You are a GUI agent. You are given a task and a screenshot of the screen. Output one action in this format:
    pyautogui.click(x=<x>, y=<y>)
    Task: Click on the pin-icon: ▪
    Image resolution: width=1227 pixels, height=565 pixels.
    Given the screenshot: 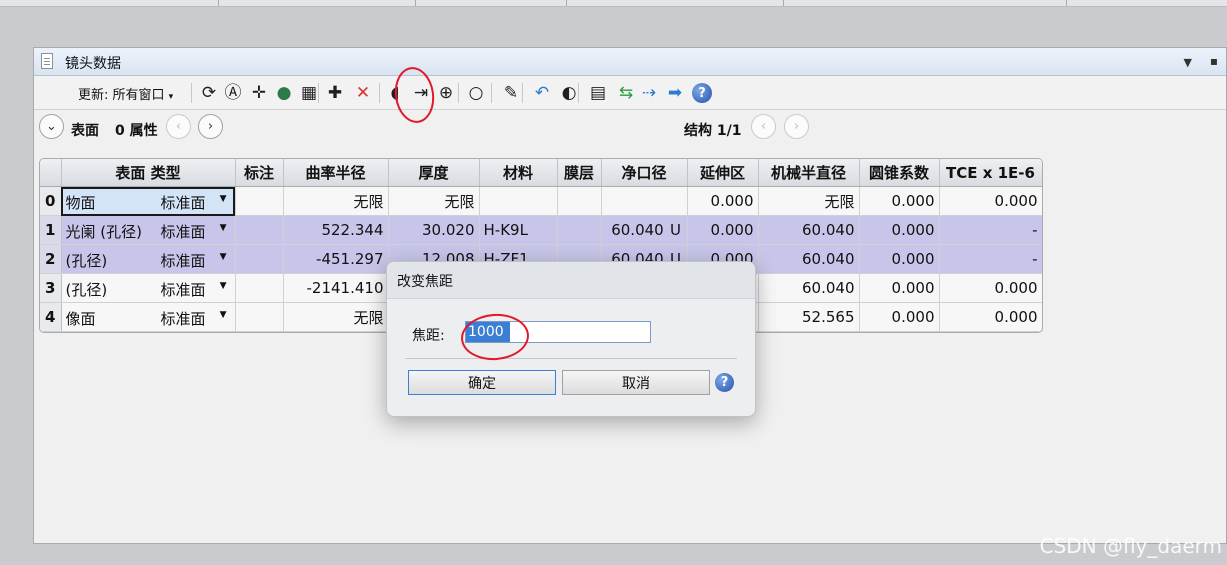 What is the action you would take?
    pyautogui.click(x=1214, y=61)
    